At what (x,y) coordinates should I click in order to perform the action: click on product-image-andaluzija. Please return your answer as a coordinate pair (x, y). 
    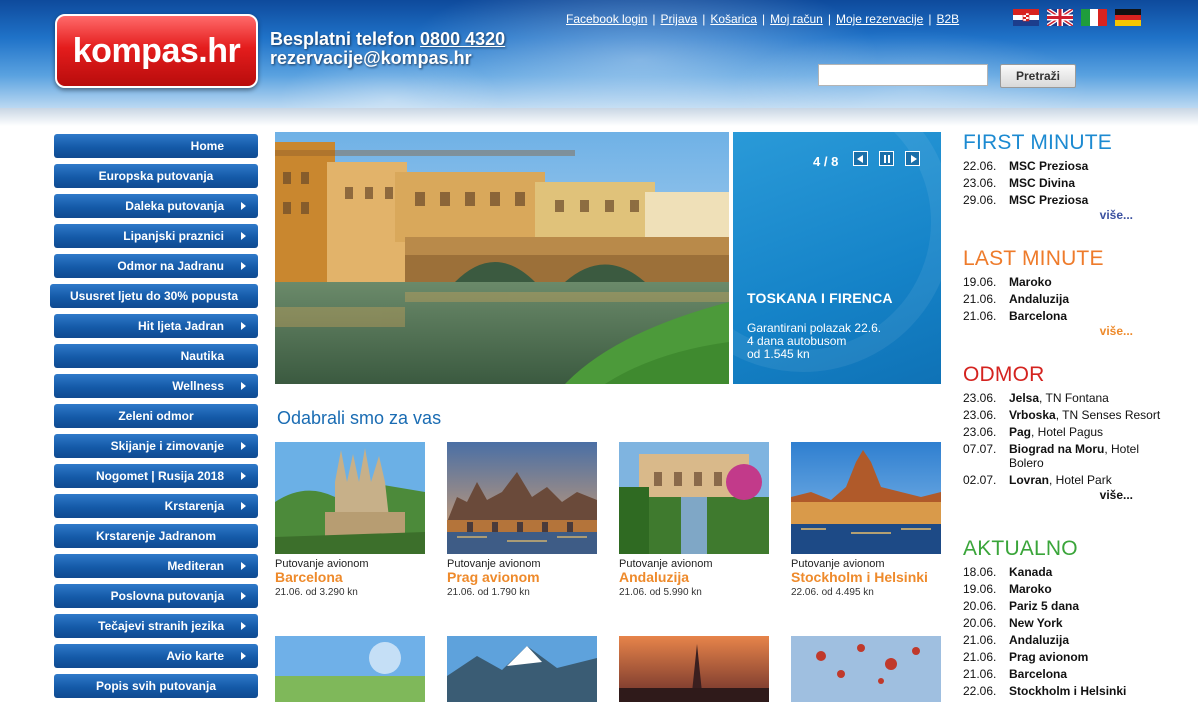
    Looking at the image, I should click on (694, 498).